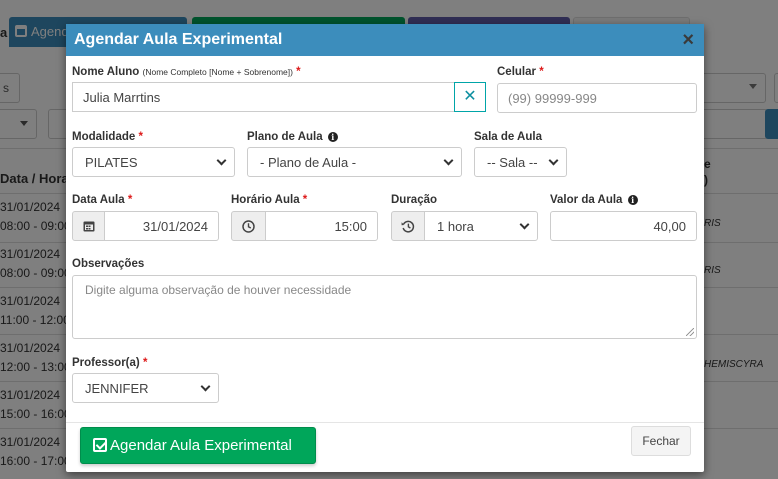 The width and height of the screenshot is (778, 479). I want to click on history-icon, so click(408, 226).